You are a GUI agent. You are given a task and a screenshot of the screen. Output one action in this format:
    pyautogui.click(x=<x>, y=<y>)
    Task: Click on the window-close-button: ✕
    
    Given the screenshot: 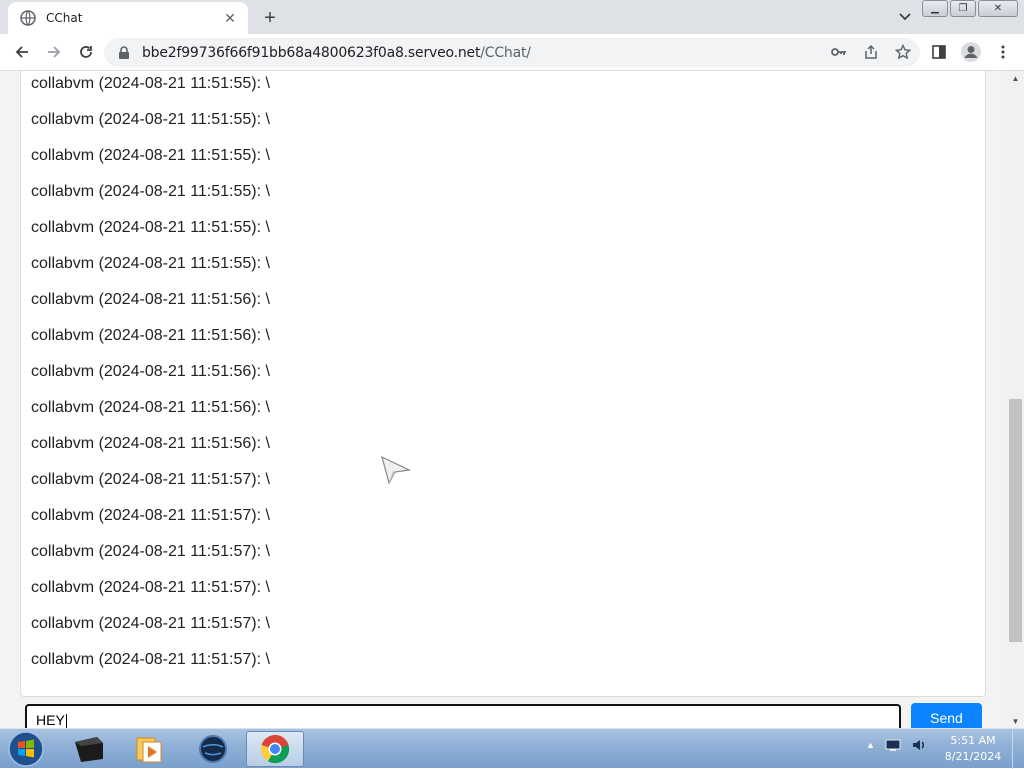 What is the action you would take?
    pyautogui.click(x=998, y=8)
    